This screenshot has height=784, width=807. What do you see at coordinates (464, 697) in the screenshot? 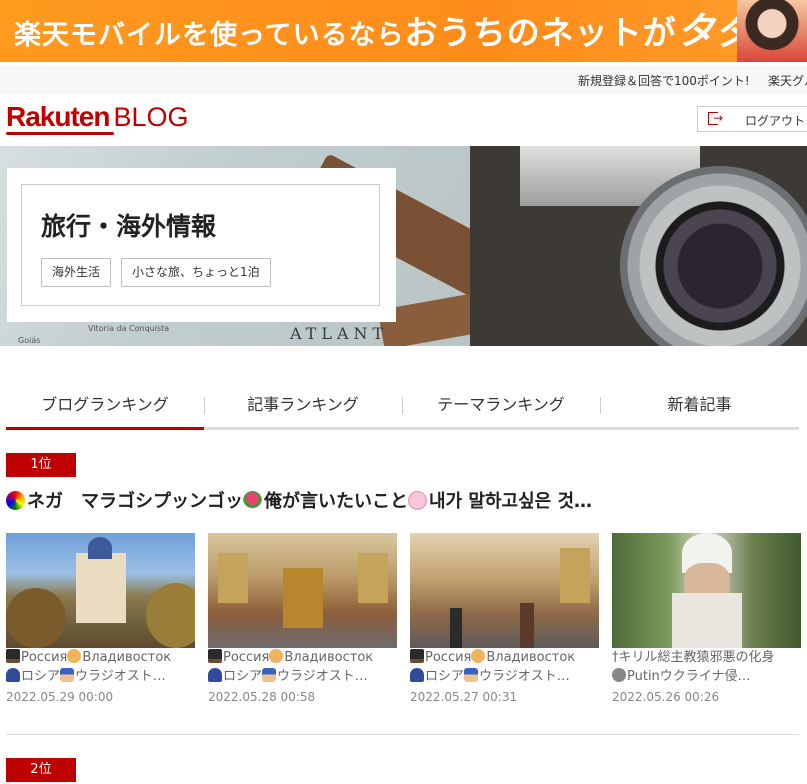
I see `article-date: 2022.05.27 00:31` at bounding box center [464, 697].